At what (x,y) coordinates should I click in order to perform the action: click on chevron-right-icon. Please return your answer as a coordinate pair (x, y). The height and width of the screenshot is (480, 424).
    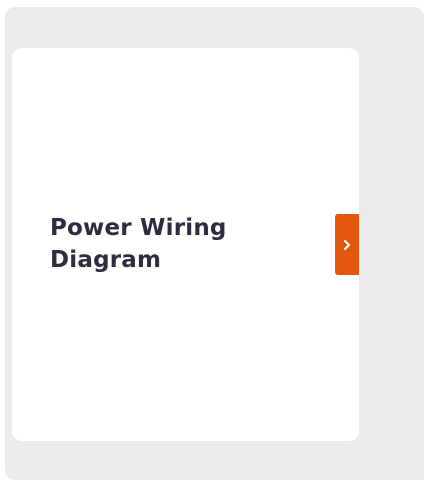
    Looking at the image, I should click on (347, 245).